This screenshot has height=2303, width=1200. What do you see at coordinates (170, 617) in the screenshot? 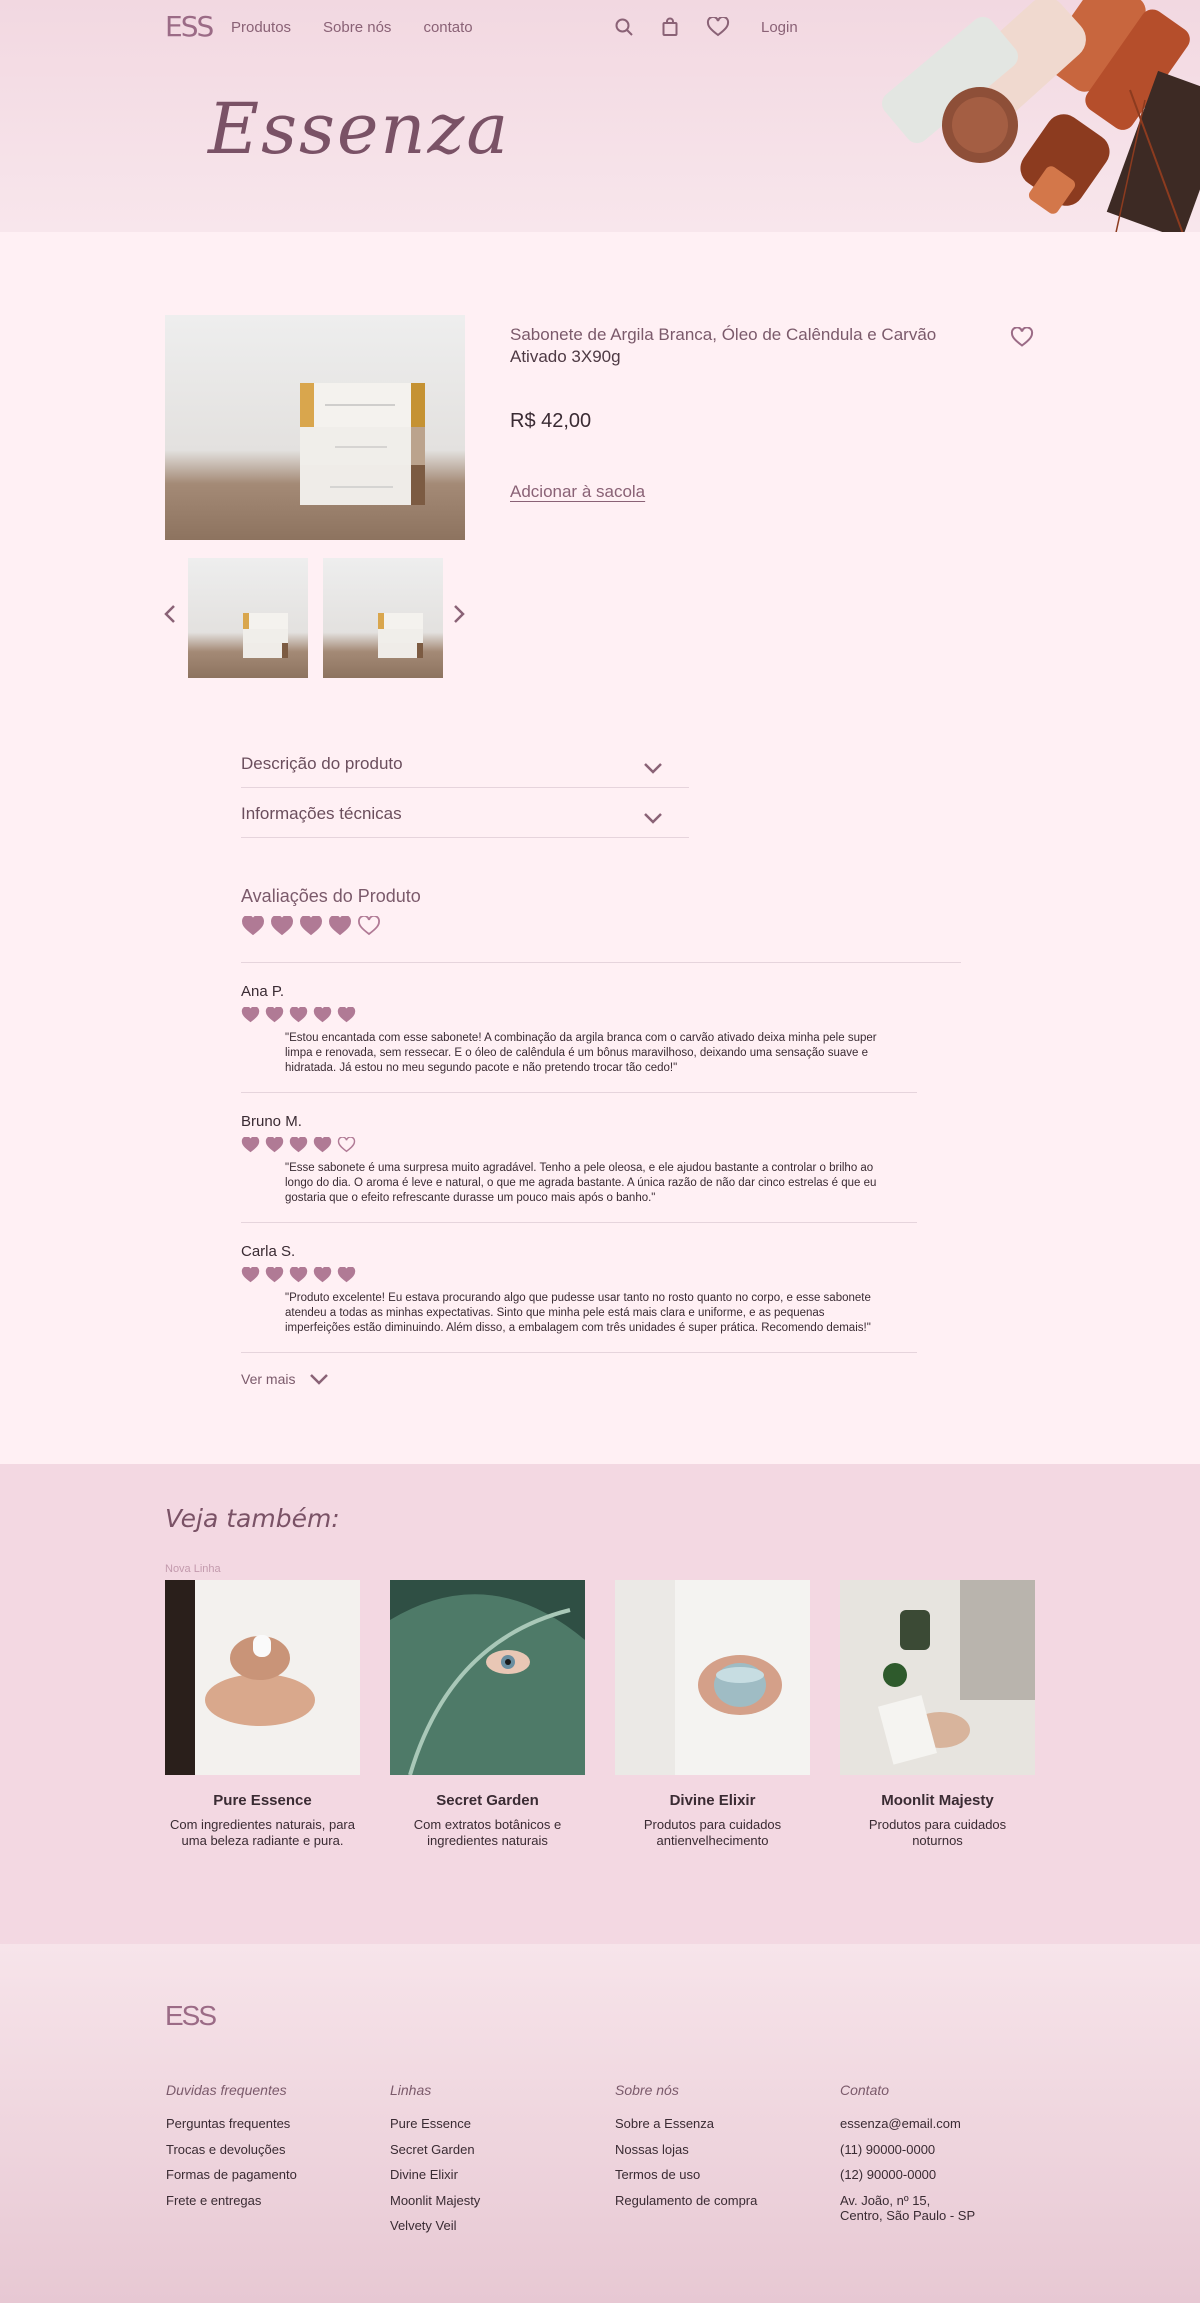
I see `thumb-prev-arrow` at bounding box center [170, 617].